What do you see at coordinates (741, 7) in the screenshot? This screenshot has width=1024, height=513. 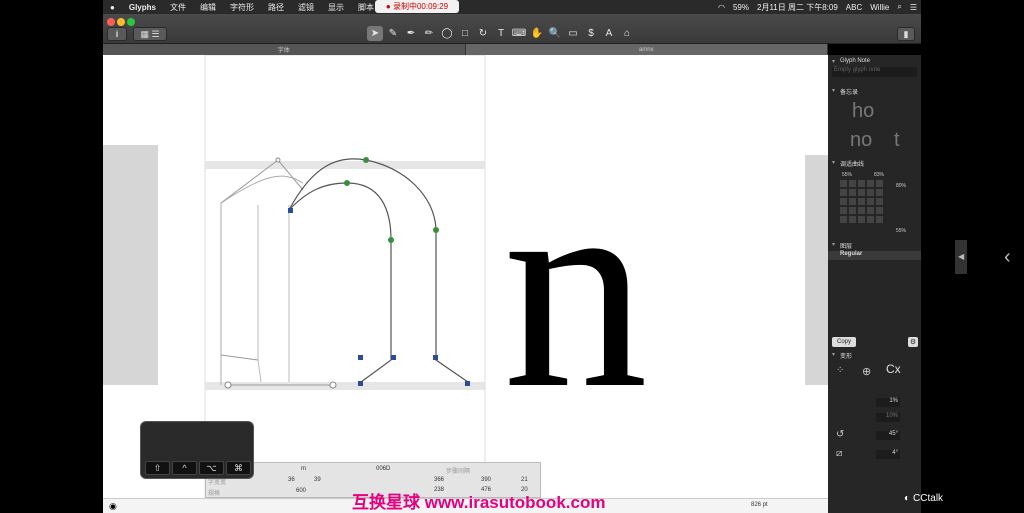 I see `battery-label: 59%` at bounding box center [741, 7].